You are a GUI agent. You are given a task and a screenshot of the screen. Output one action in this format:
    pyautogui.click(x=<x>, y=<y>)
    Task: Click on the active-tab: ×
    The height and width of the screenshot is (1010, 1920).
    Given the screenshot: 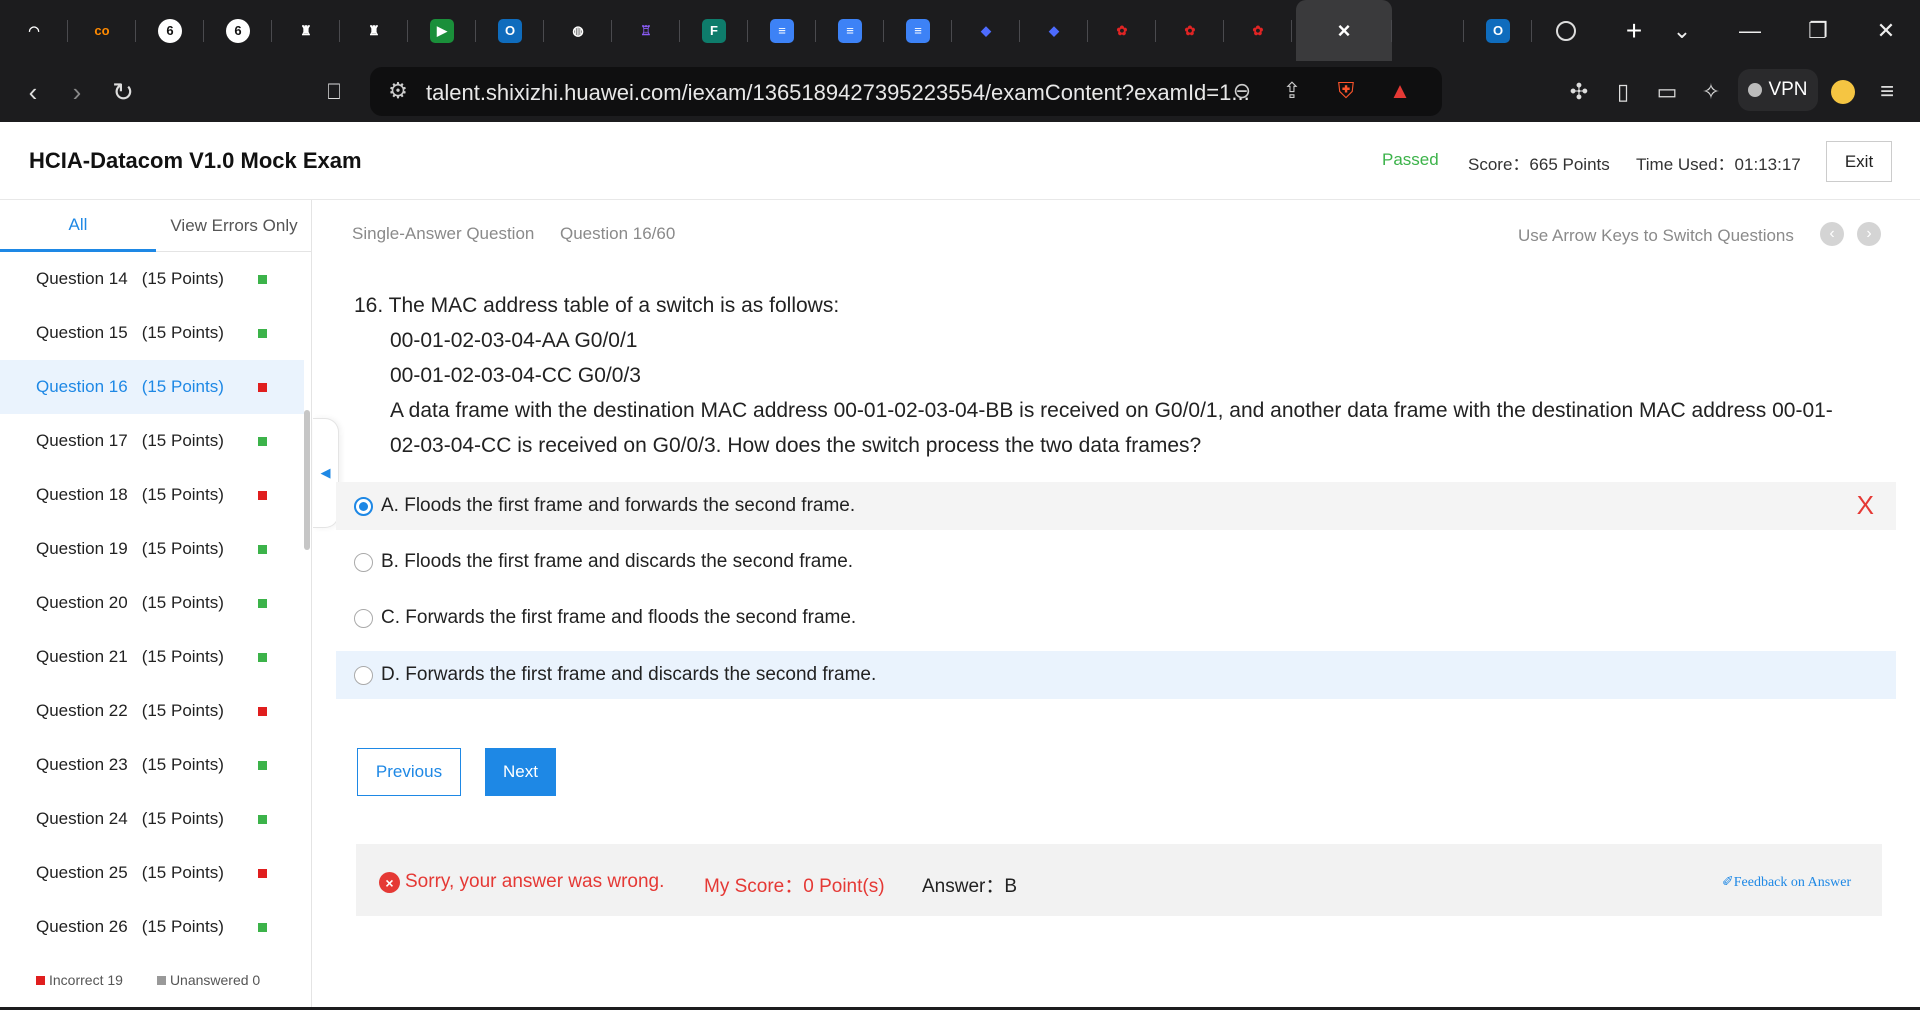 What is the action you would take?
    pyautogui.click(x=1344, y=30)
    